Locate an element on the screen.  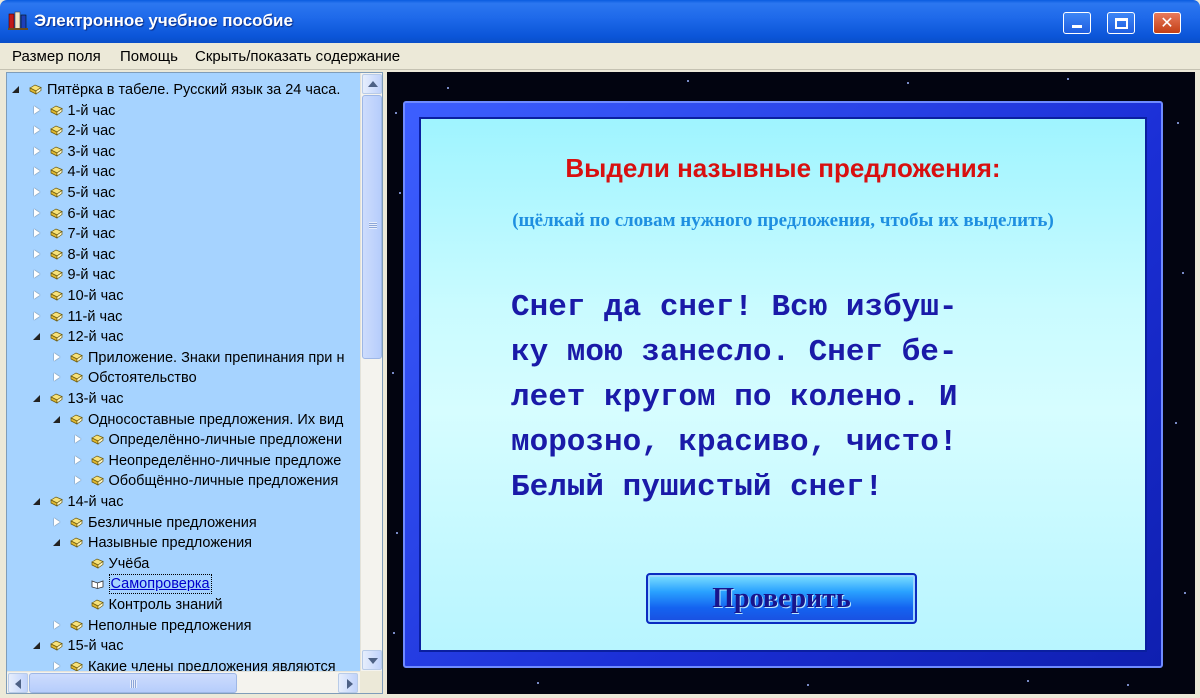
tree-item: Определённо-личные предложени is located at coordinates (183, 440).